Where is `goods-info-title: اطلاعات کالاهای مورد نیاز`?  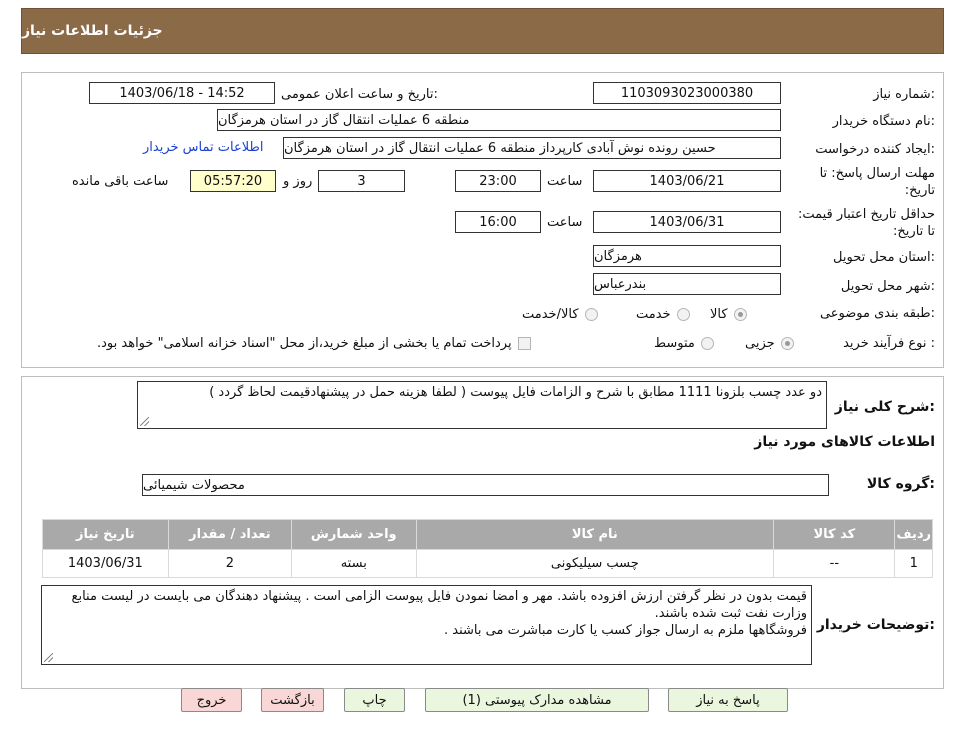
goods-info-title: اطلاعات کالاهای مورد نیاز is located at coordinates (844, 442).